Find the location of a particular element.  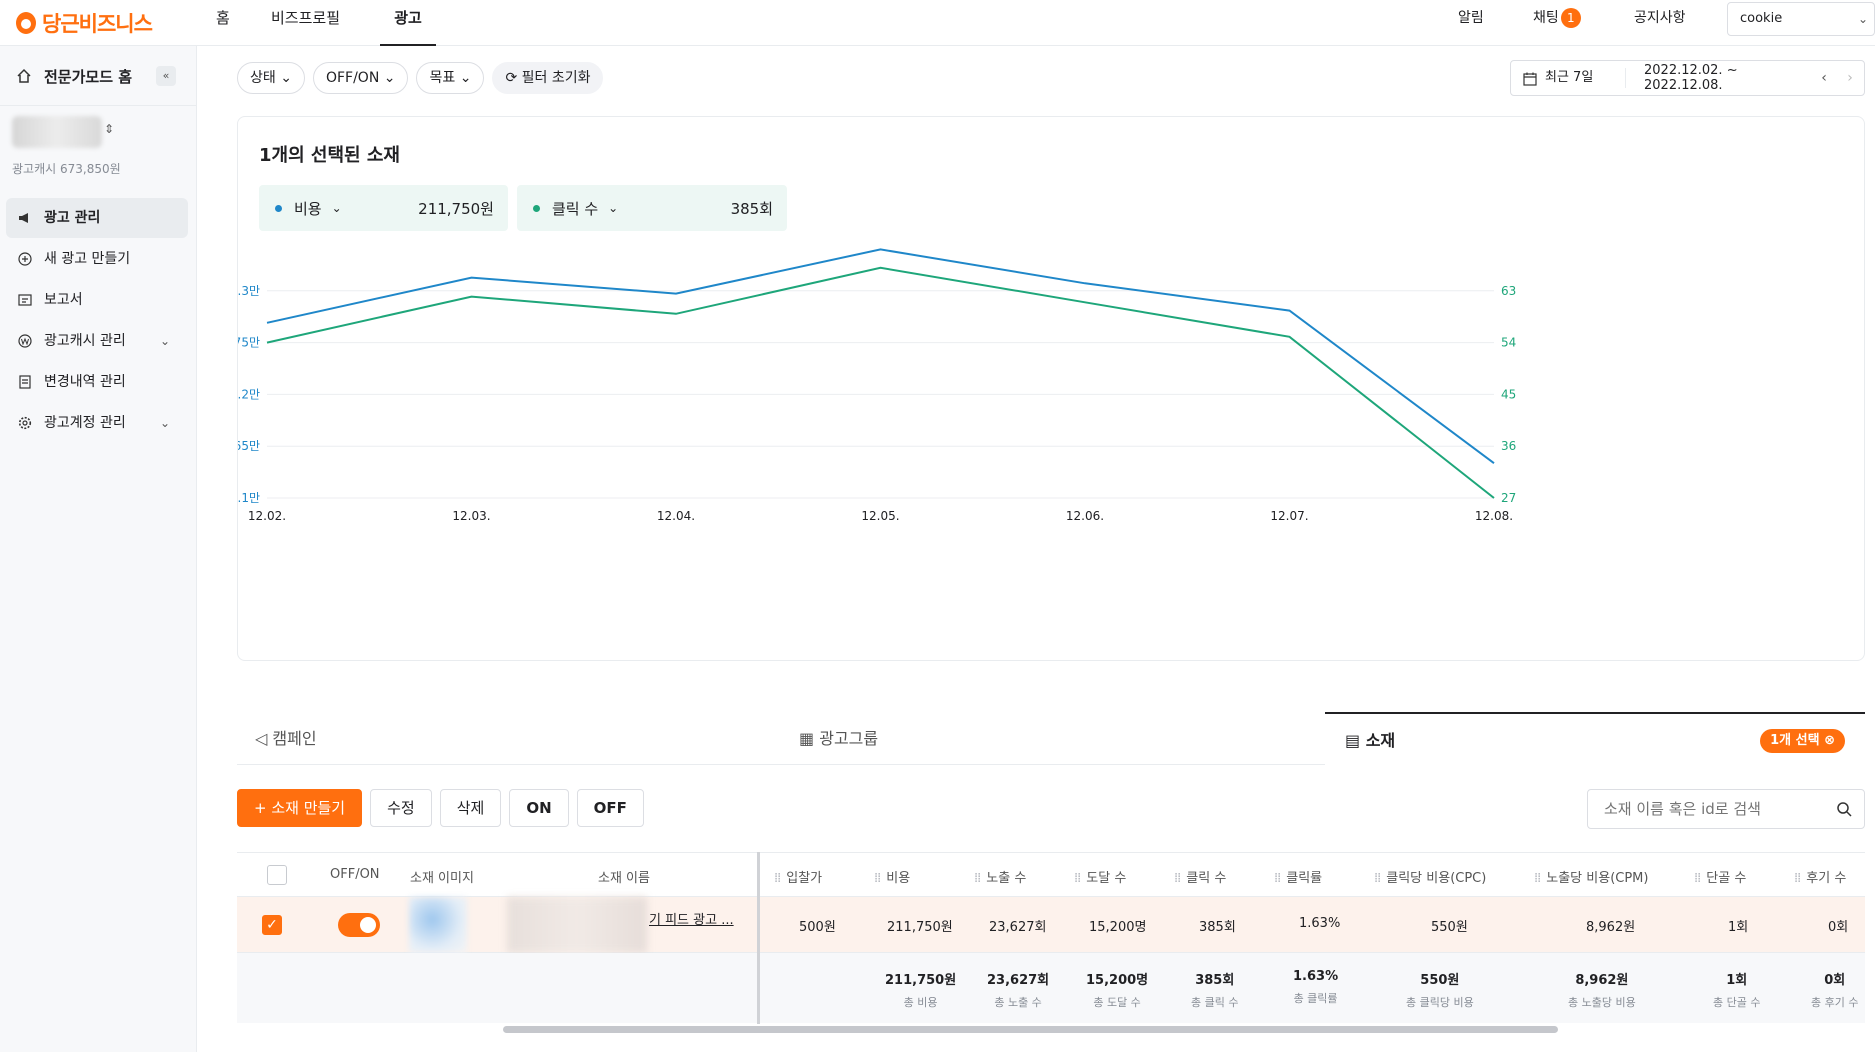

grid-icon: ▦ is located at coordinates (807, 738).